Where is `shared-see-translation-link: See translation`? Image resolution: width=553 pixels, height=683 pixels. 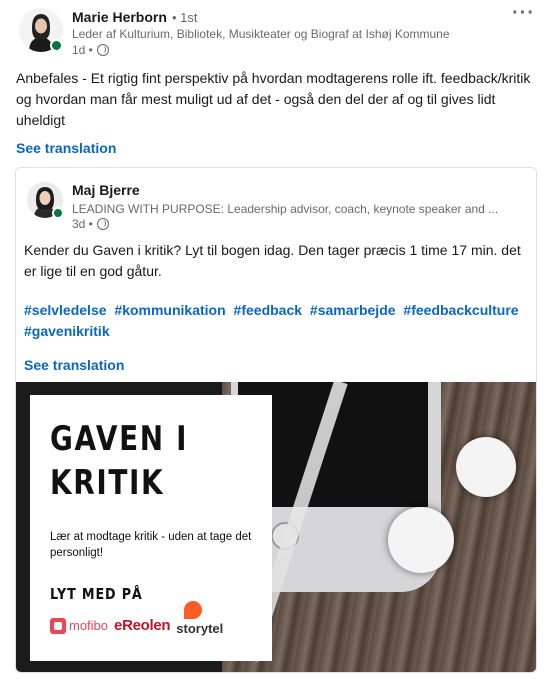 shared-see-translation-link: See translation is located at coordinates (74, 365).